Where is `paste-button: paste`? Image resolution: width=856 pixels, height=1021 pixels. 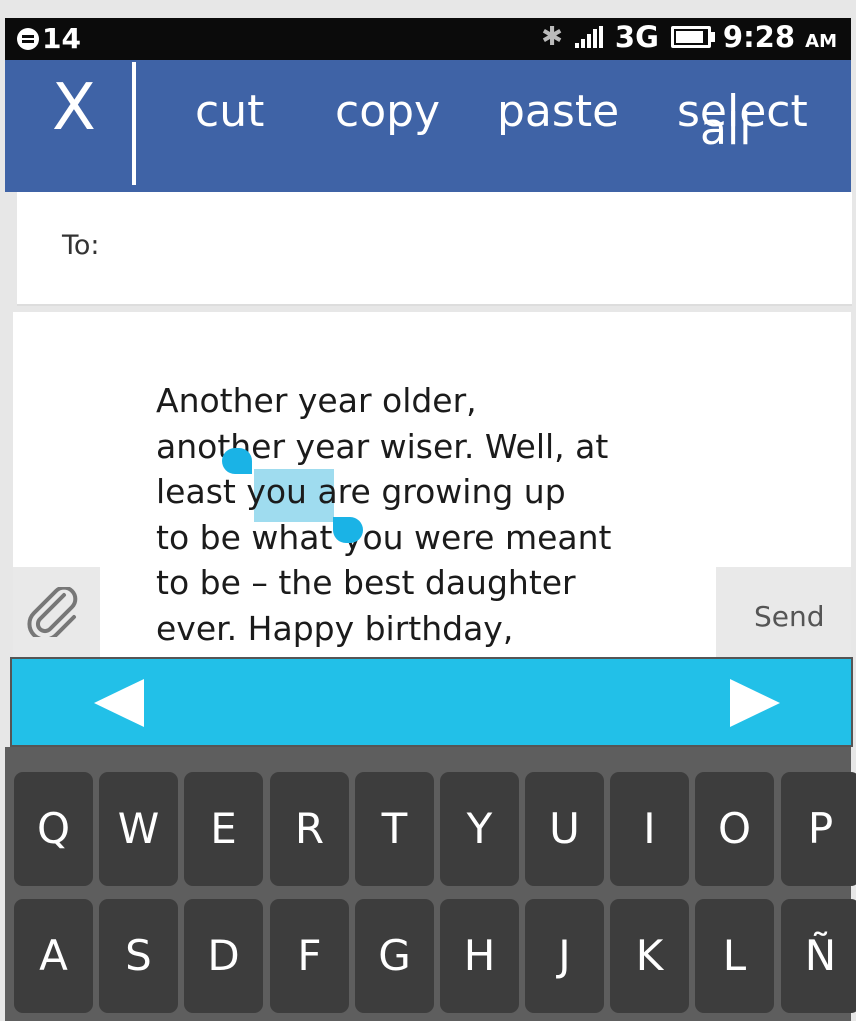
paste-button: paste is located at coordinates (558, 112).